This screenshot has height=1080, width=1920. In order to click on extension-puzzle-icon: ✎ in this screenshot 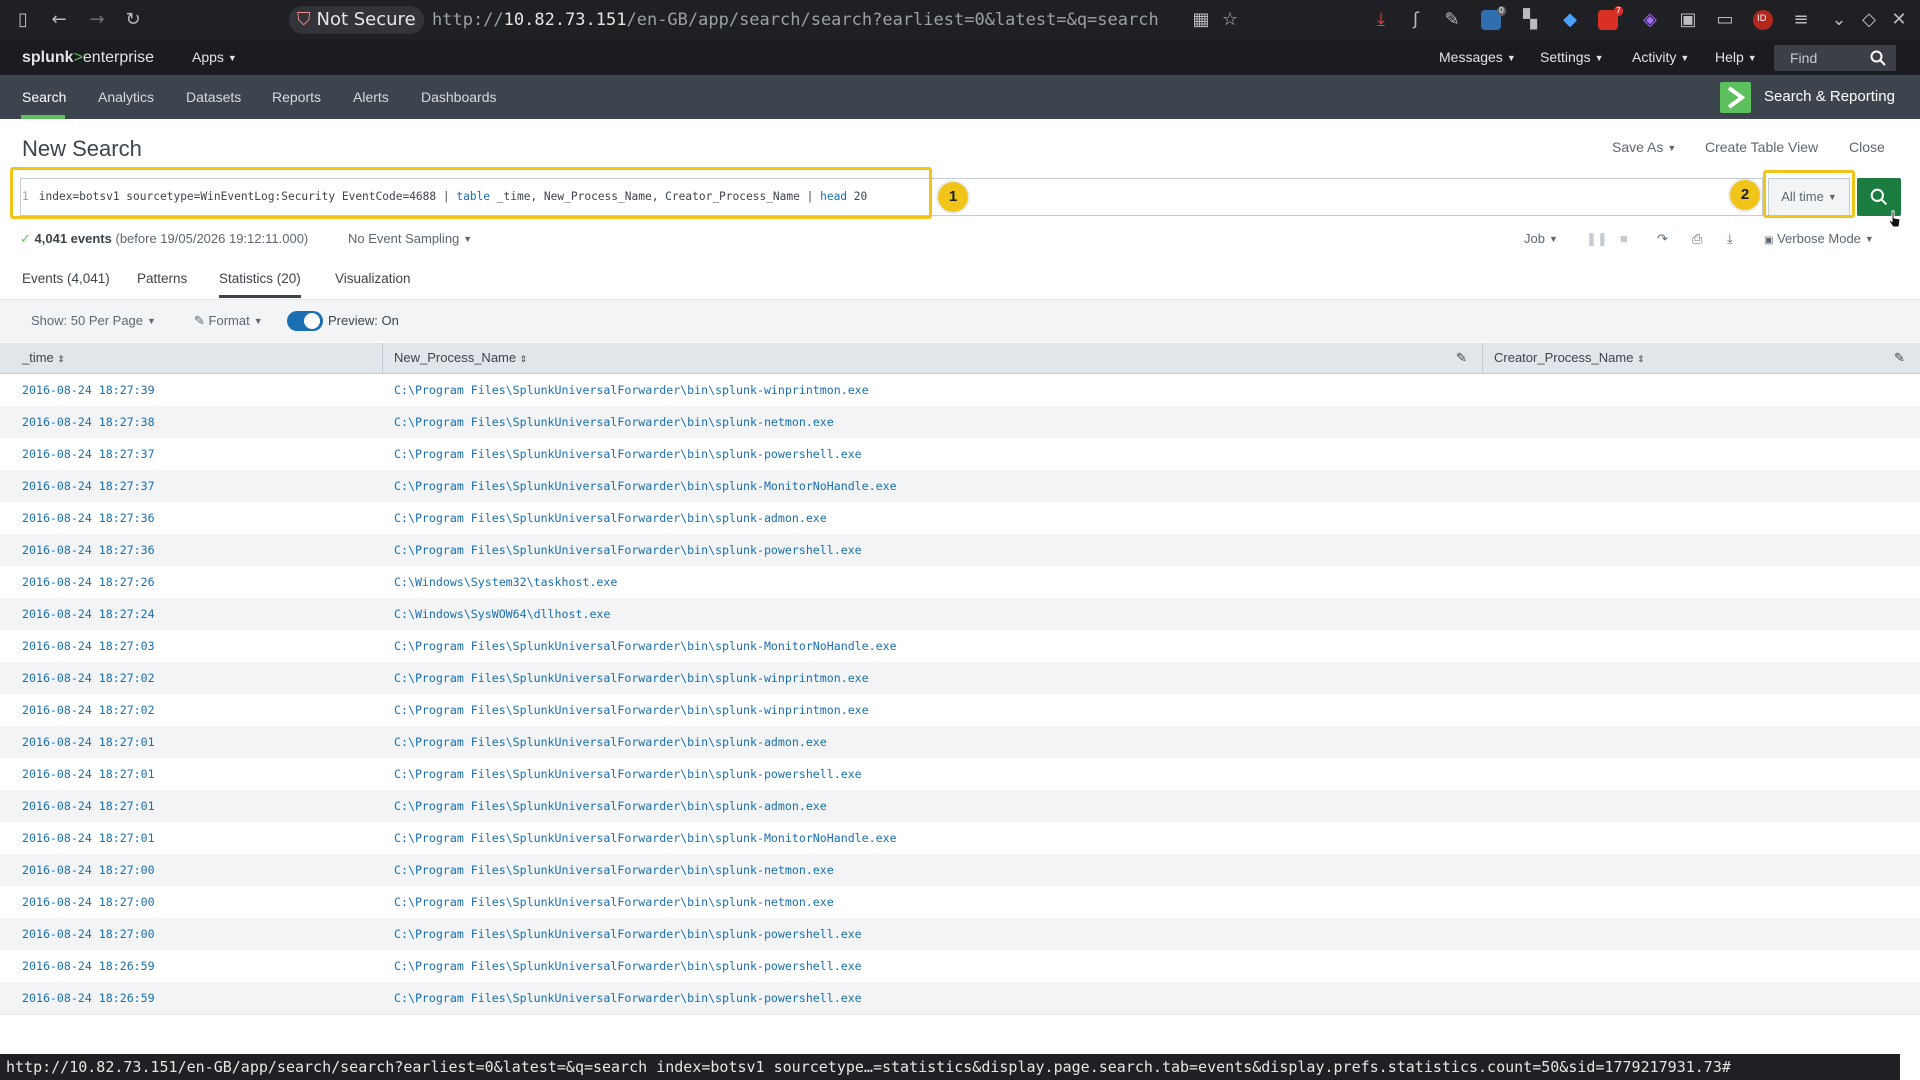, I will do `click(1452, 20)`.